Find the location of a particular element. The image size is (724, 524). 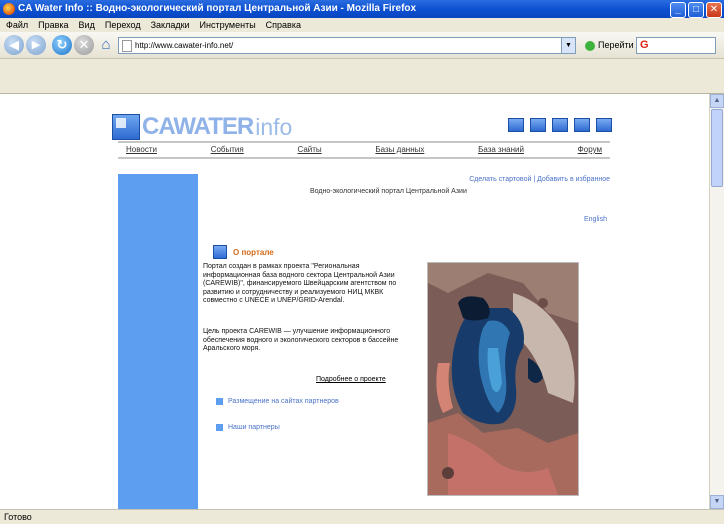

logo-square-icon is located at coordinates (126, 127).